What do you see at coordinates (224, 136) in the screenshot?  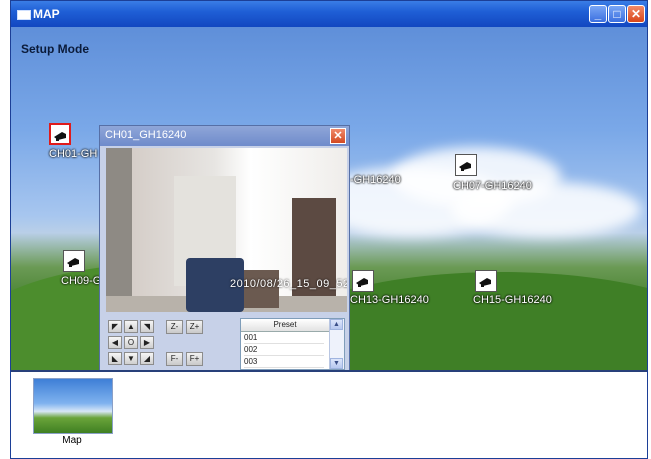 I see `popup-title-bar: CH01_GH16240 ✕` at bounding box center [224, 136].